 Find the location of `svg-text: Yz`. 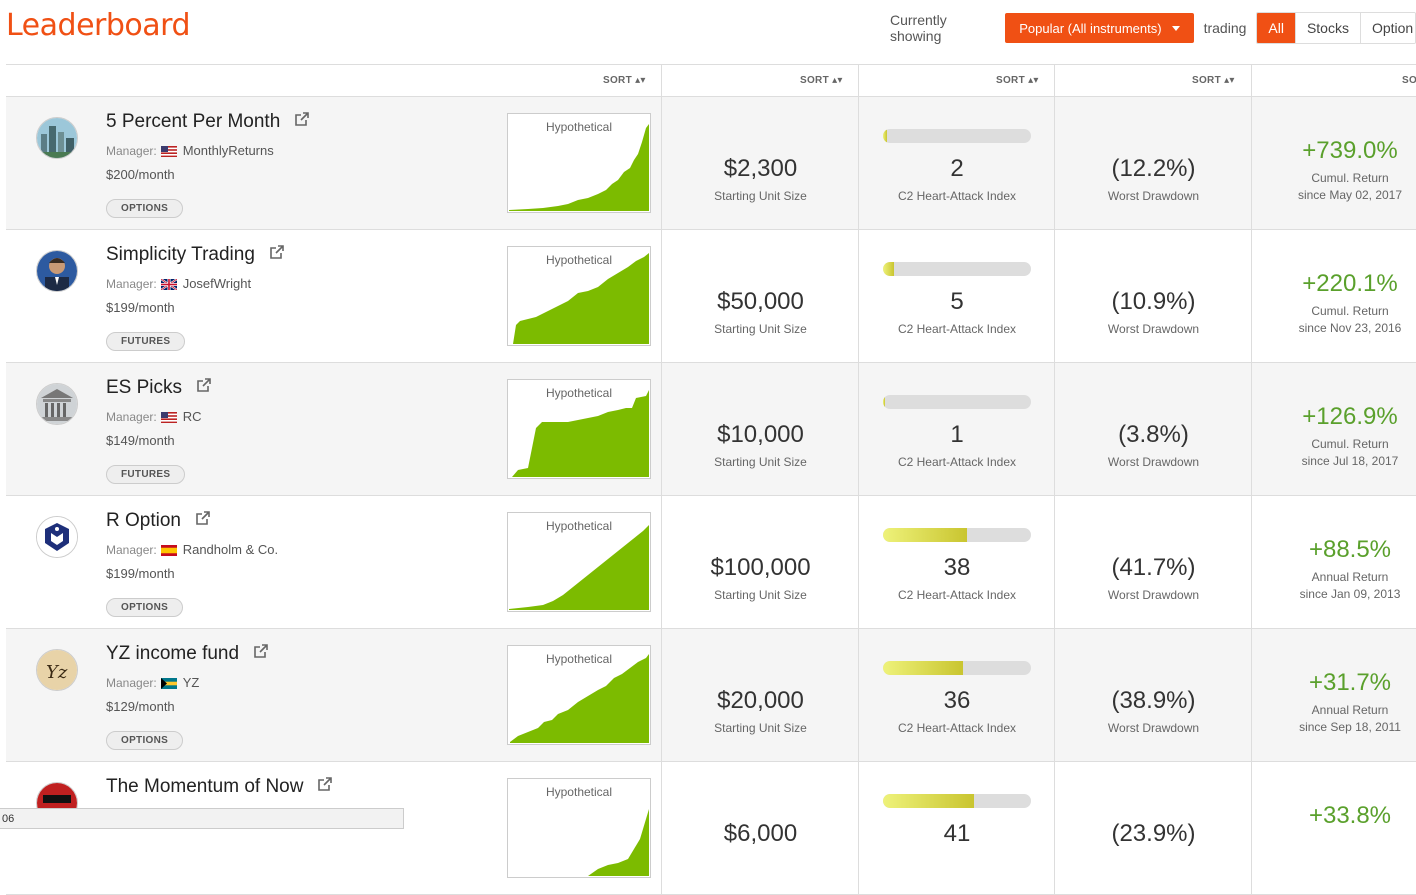

svg-text: Yz is located at coordinates (57, 672).